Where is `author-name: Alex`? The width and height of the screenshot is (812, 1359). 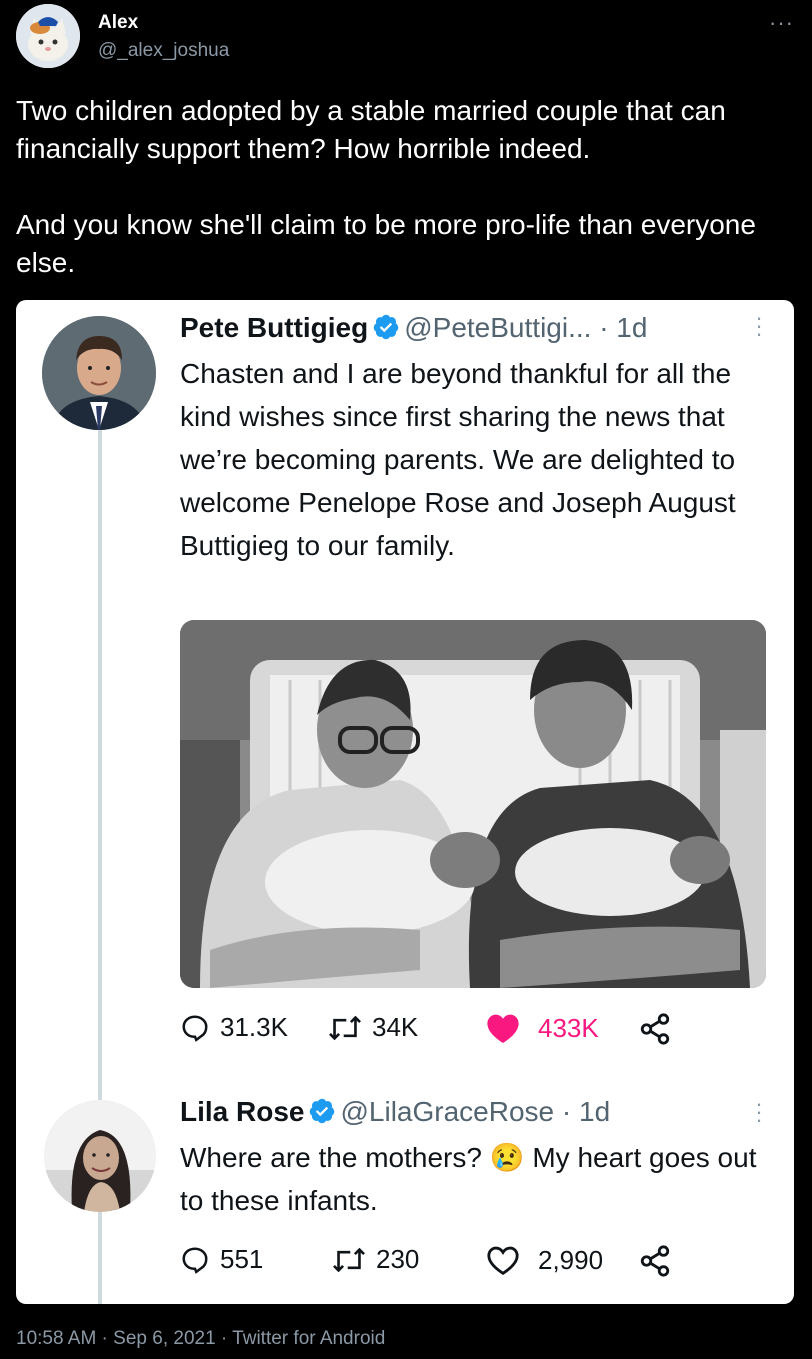
author-name: Alex is located at coordinates (118, 23).